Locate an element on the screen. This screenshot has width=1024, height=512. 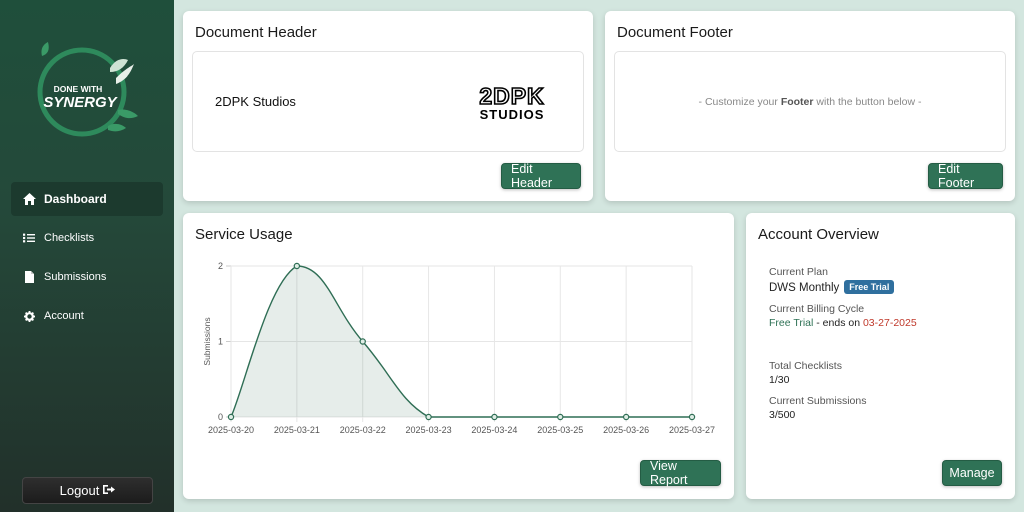
billing-cycle-row: Free Trial - ends on 03-27-2025 is located at coordinates (843, 323).